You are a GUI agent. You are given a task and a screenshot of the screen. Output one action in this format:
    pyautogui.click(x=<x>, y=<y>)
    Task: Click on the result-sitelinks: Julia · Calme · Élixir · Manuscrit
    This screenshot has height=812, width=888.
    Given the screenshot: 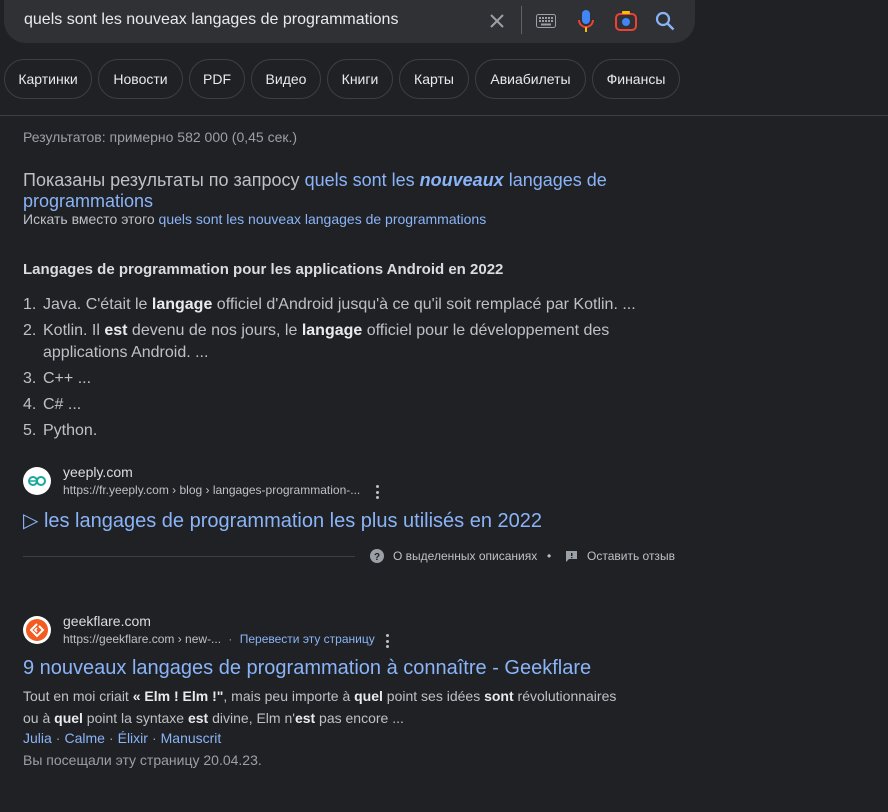 What is the action you would take?
    pyautogui.click(x=122, y=738)
    